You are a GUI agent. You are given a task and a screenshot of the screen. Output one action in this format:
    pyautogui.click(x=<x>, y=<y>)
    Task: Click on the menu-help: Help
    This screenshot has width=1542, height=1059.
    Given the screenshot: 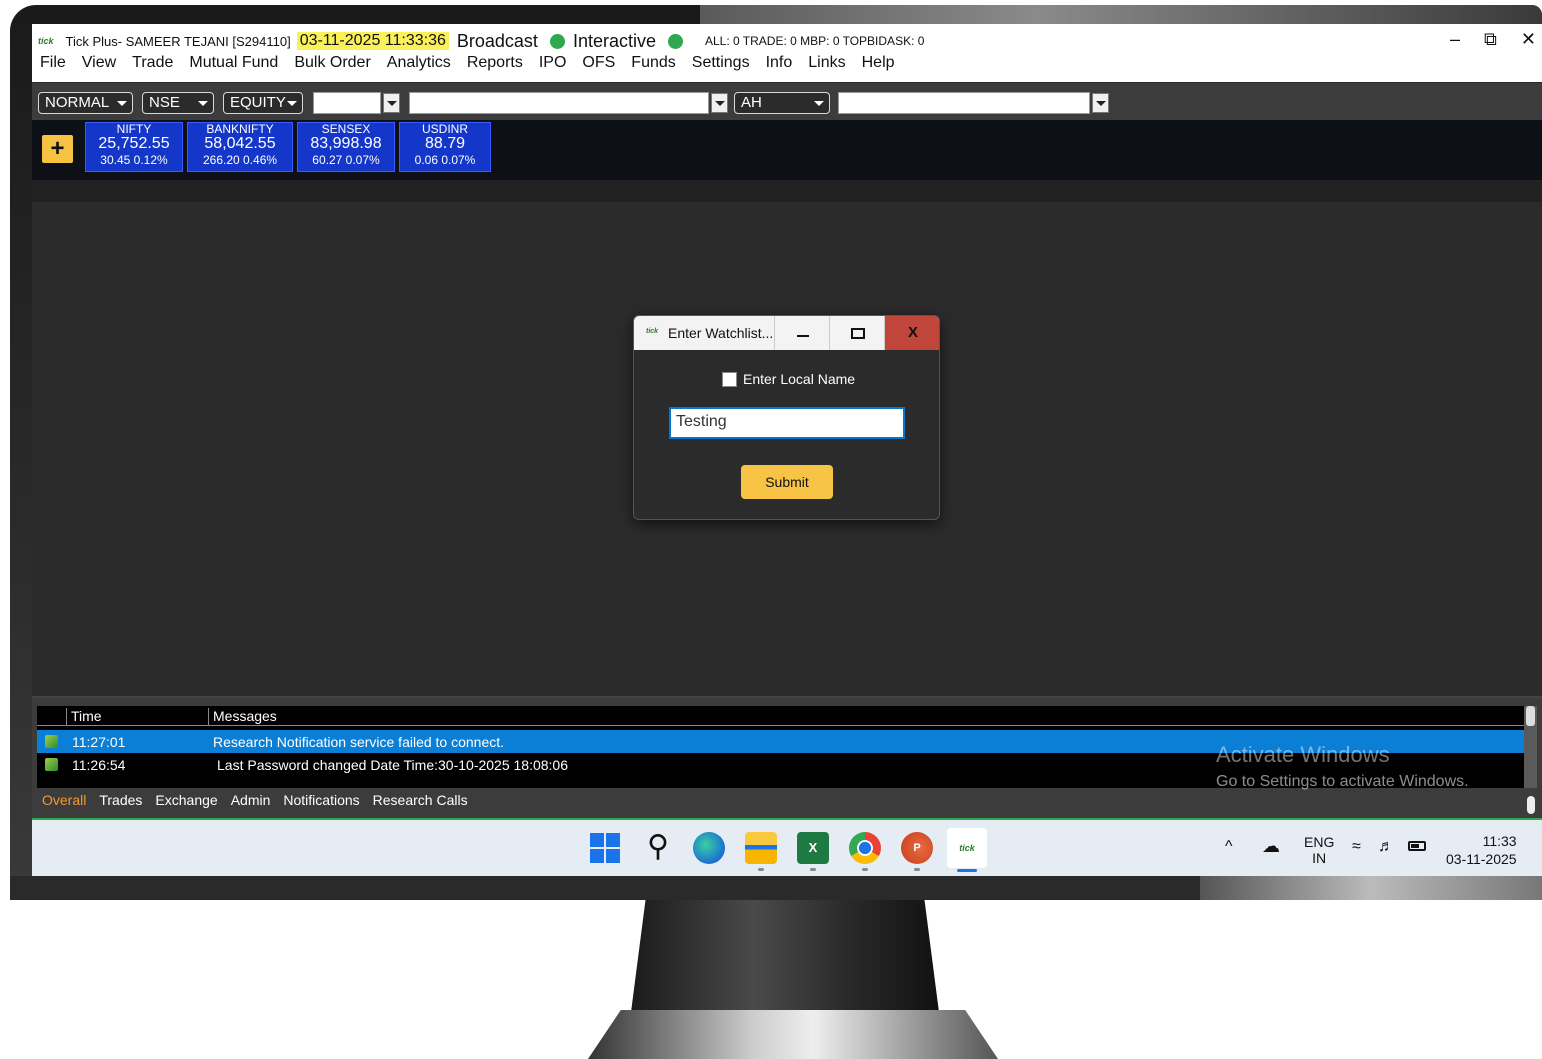 What is the action you would take?
    pyautogui.click(x=878, y=63)
    